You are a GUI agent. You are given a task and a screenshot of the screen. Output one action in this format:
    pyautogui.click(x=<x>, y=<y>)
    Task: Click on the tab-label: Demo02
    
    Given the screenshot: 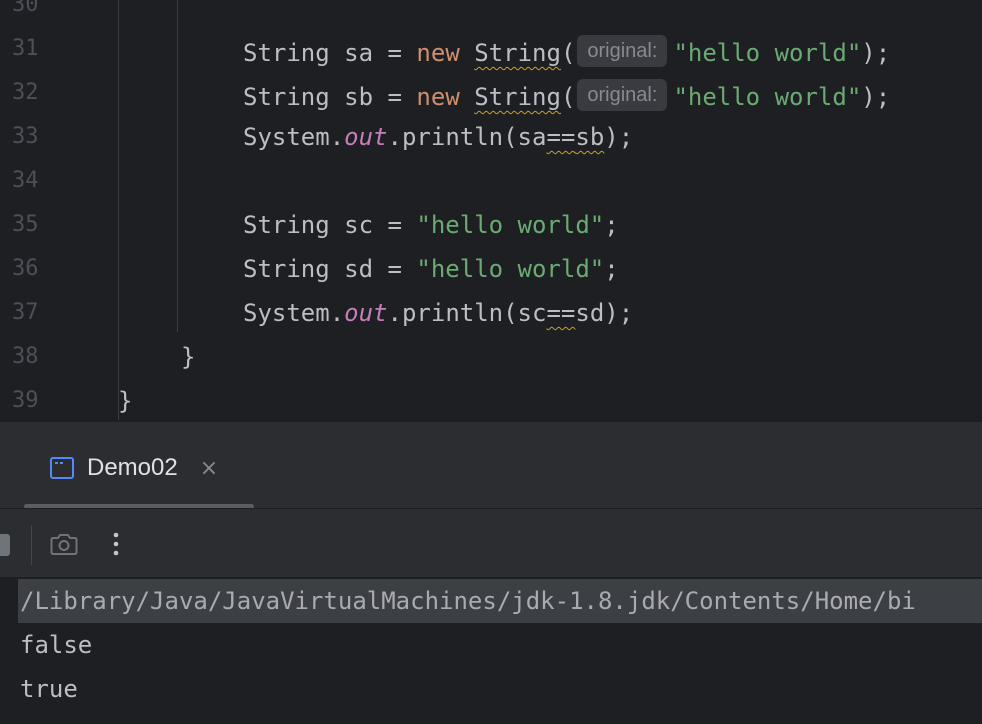 What is the action you would take?
    pyautogui.click(x=132, y=467)
    